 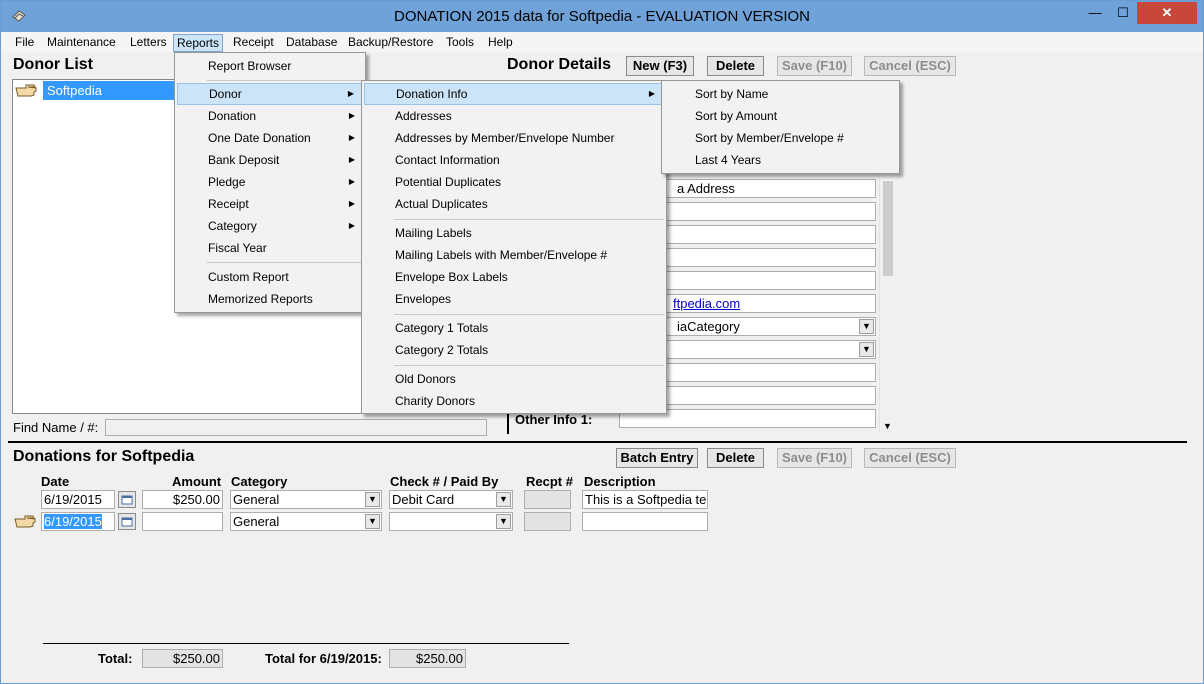 I want to click on batch-entry-button: Batch Entry, so click(x=657, y=458).